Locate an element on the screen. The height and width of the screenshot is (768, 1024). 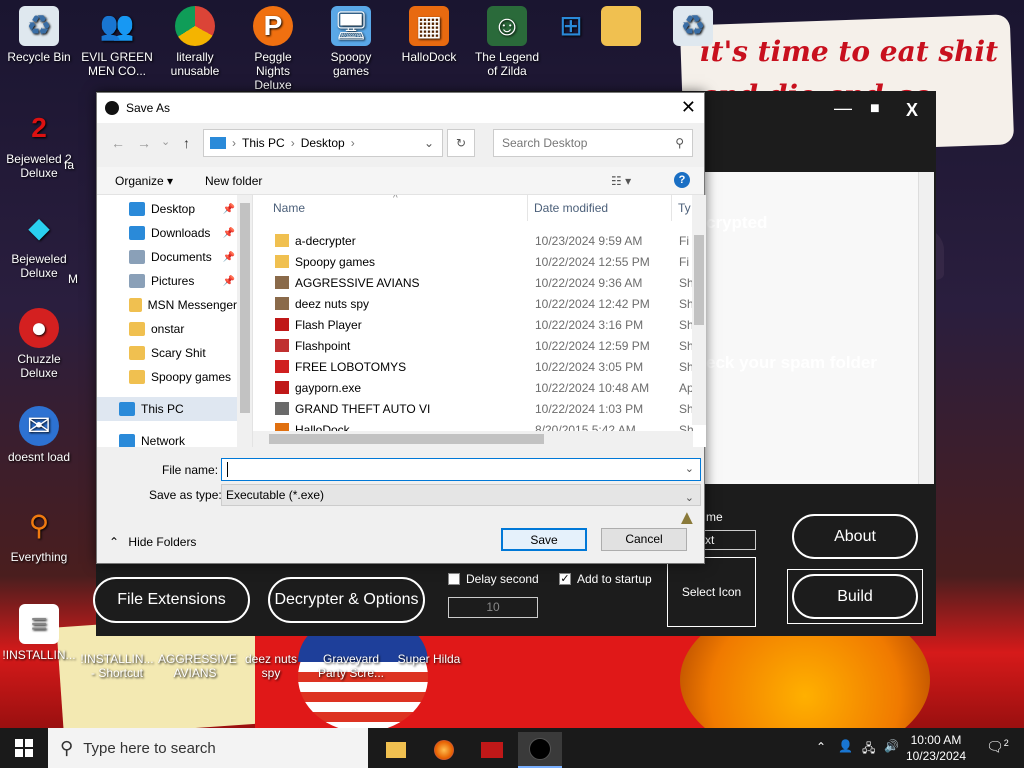
file-row: deez nuts spy 10/22/2024 12:42 PM Sh is located at coordinates (473, 303).